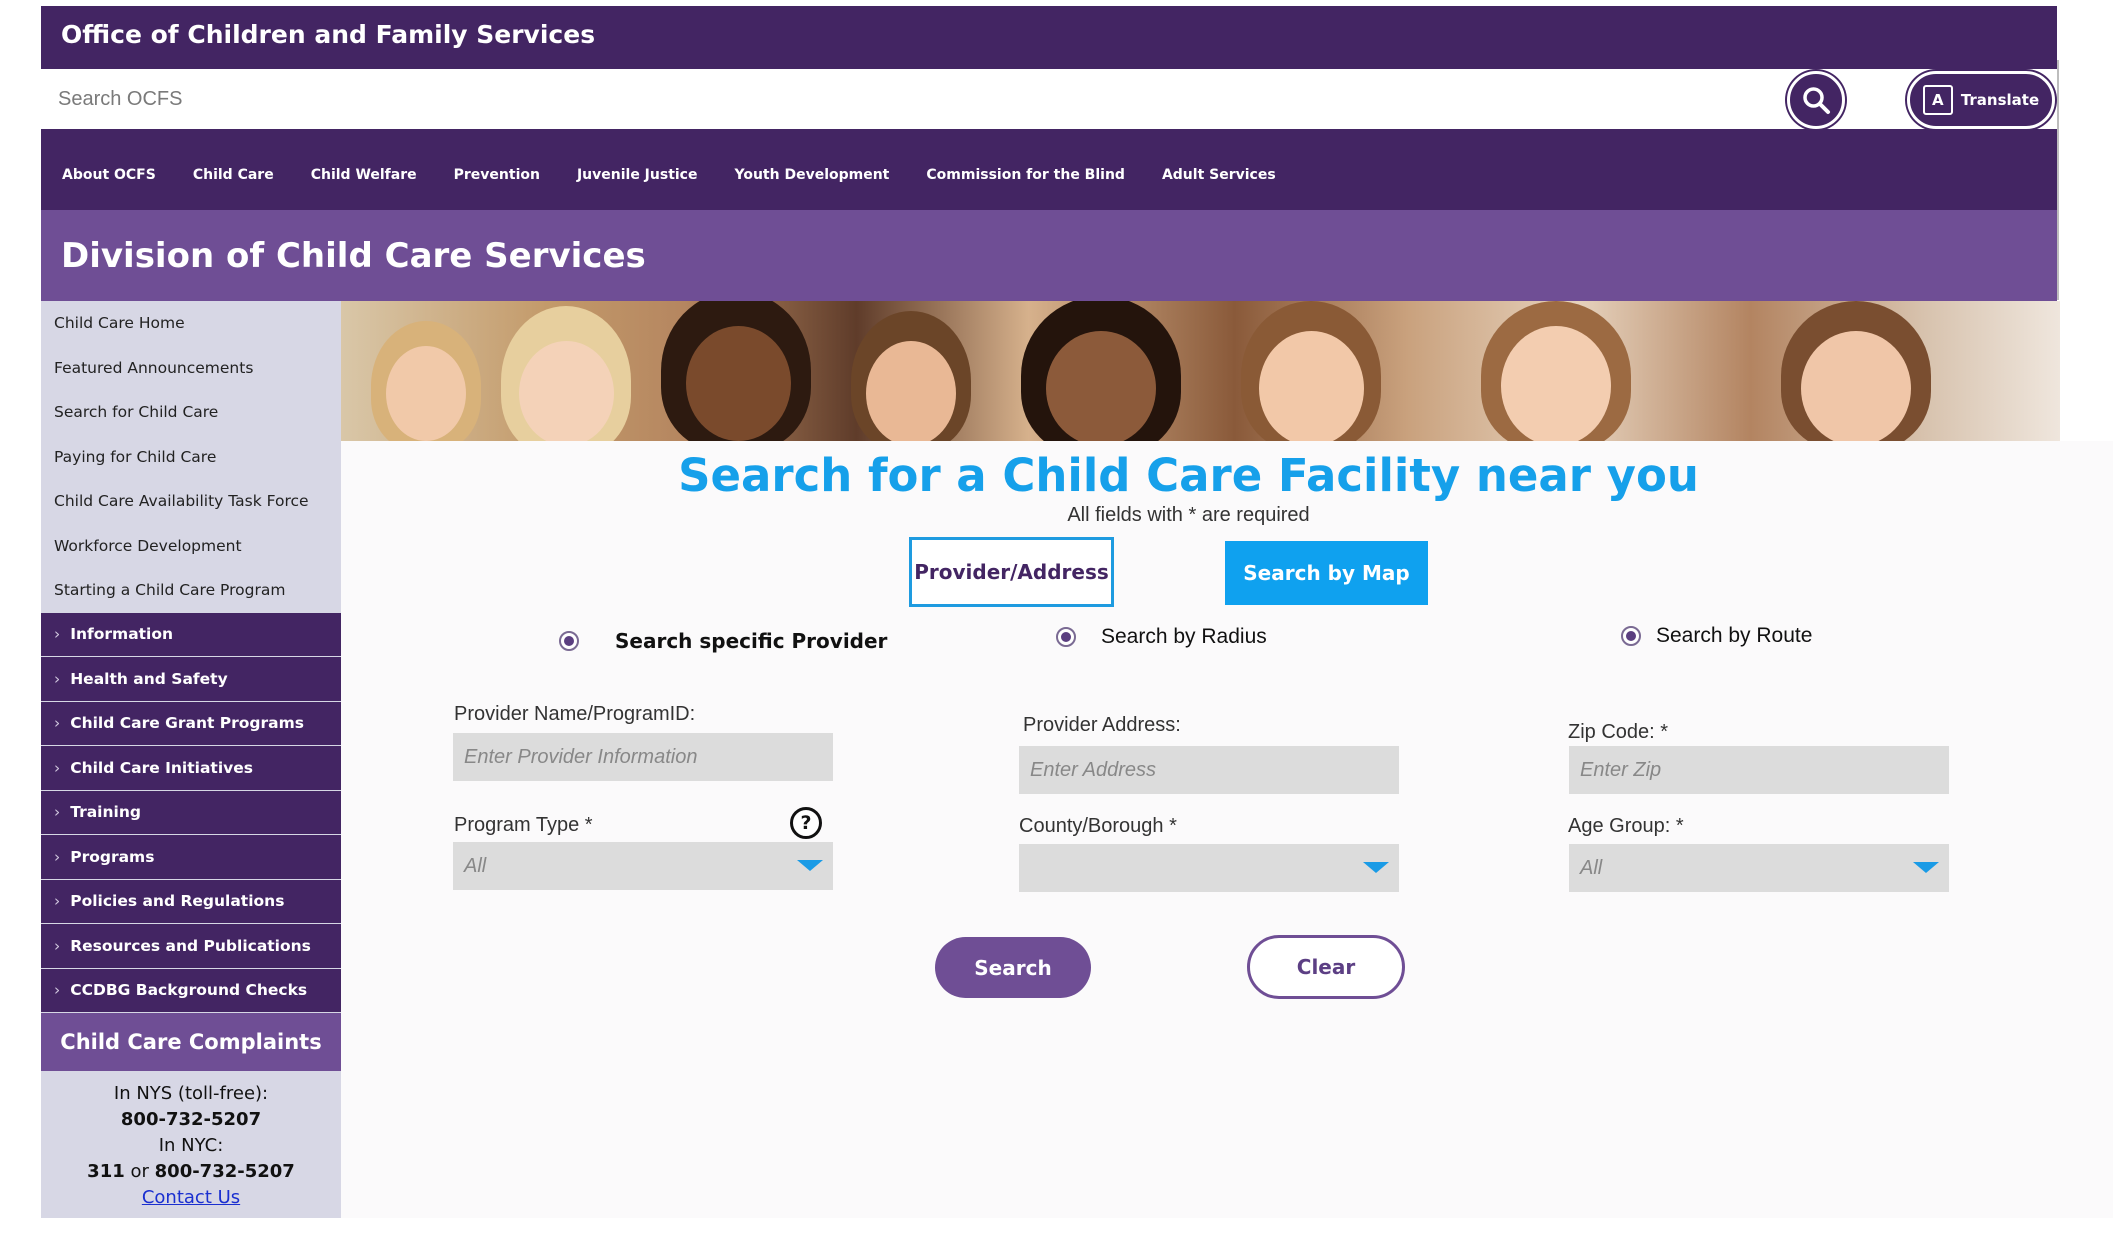 The width and height of the screenshot is (2113, 1238). I want to click on nav-item-adult-services: Adult Services, so click(1219, 175).